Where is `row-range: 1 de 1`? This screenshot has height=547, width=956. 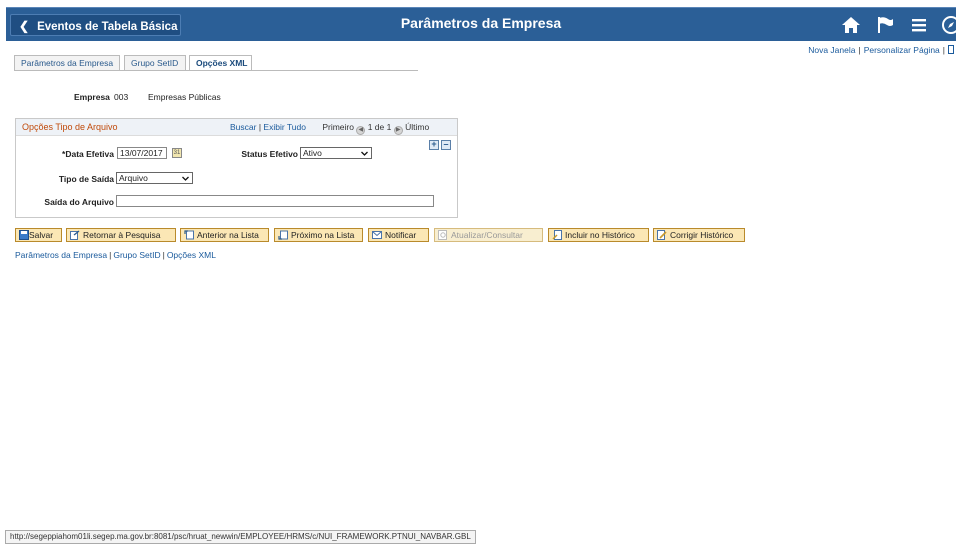 row-range: 1 de 1 is located at coordinates (379, 127).